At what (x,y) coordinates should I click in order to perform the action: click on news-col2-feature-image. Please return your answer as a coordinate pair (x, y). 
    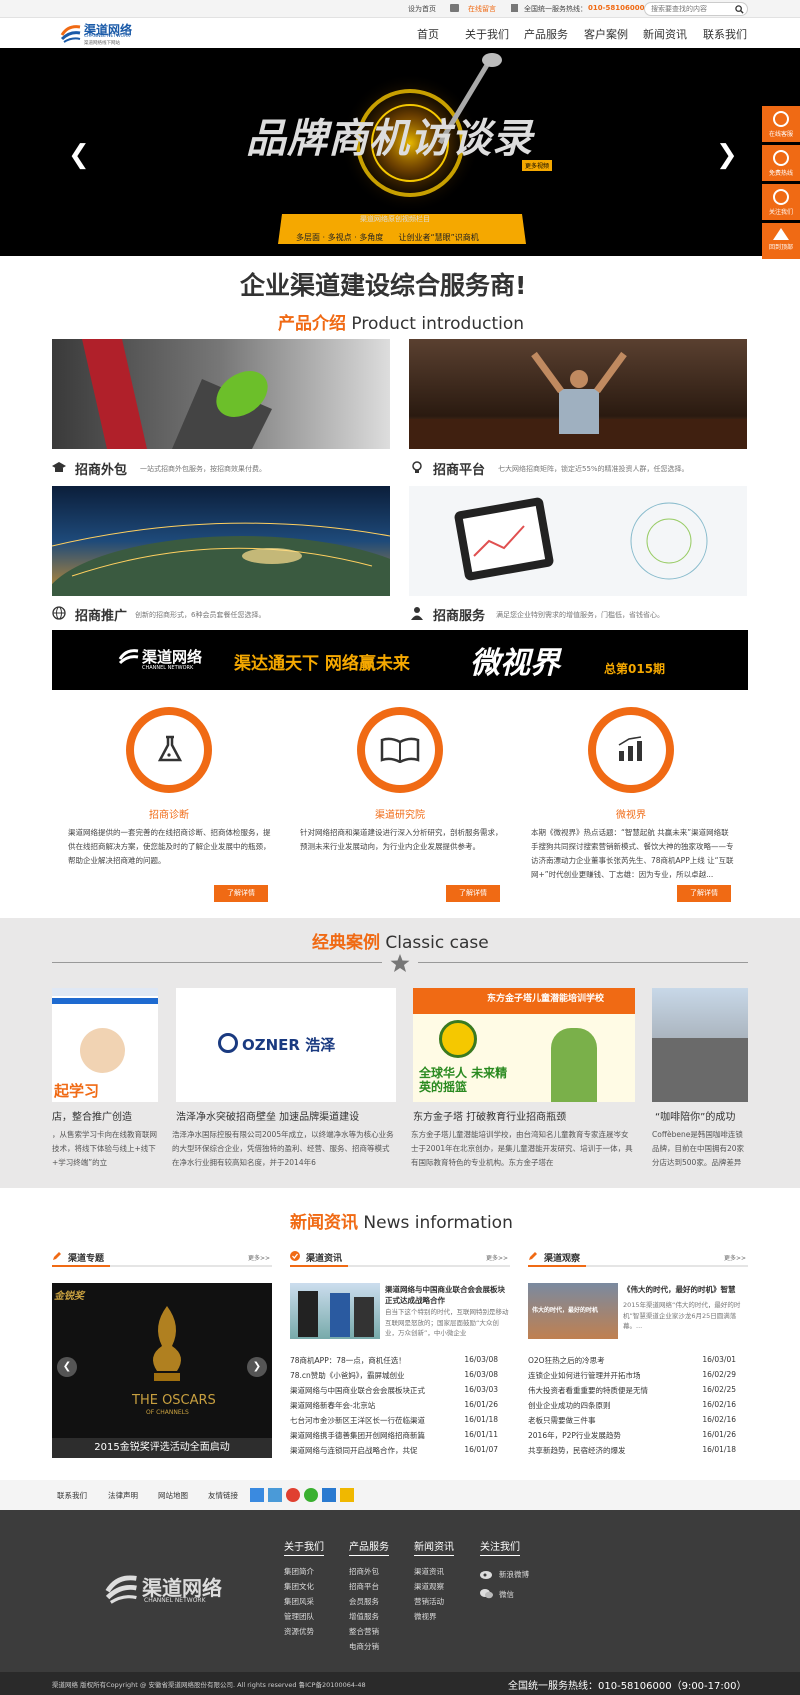
    Looking at the image, I should click on (335, 1311).